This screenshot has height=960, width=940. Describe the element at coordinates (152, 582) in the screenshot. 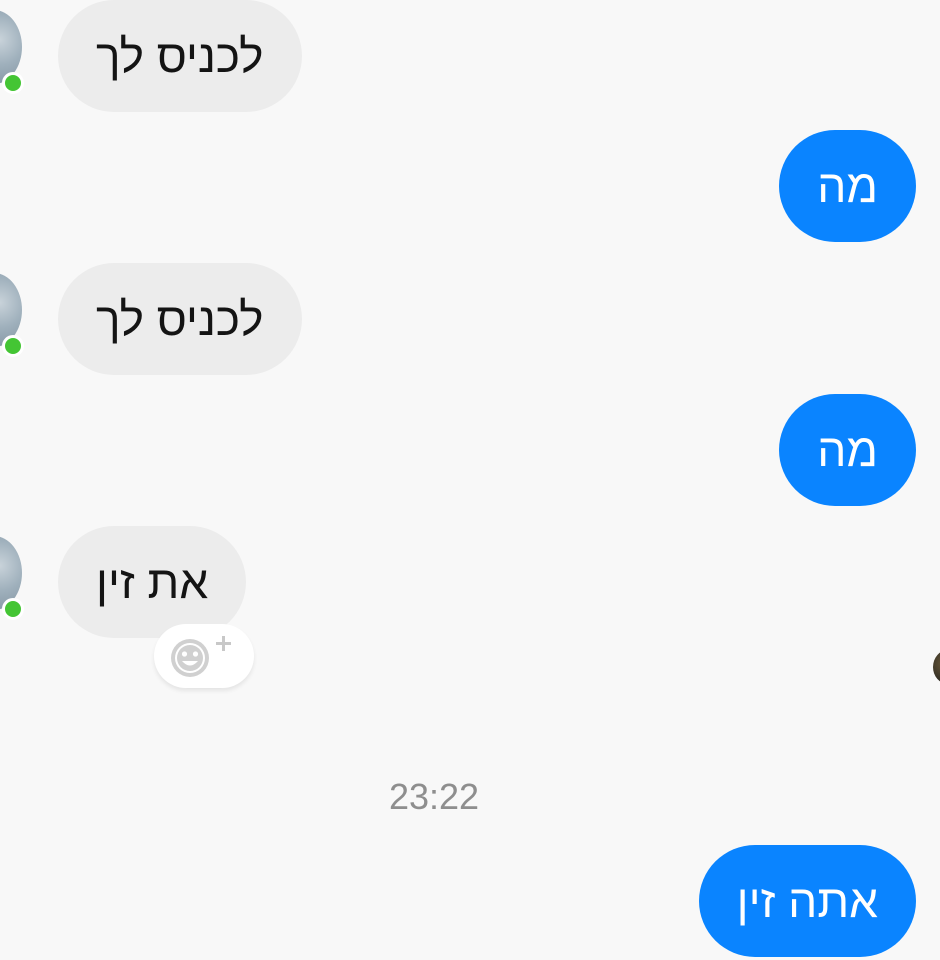

I see `incoming-message-bubble: את זין` at that location.